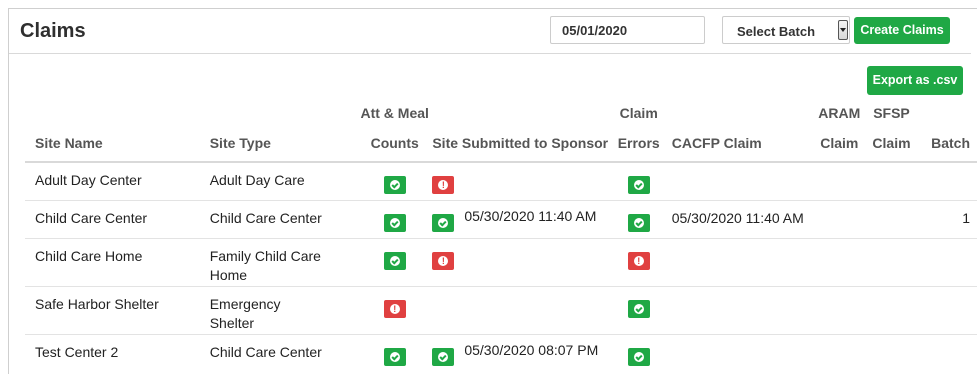  I want to click on site-submitted-cell: 05/30/2020 08:07 PM, so click(524, 354).